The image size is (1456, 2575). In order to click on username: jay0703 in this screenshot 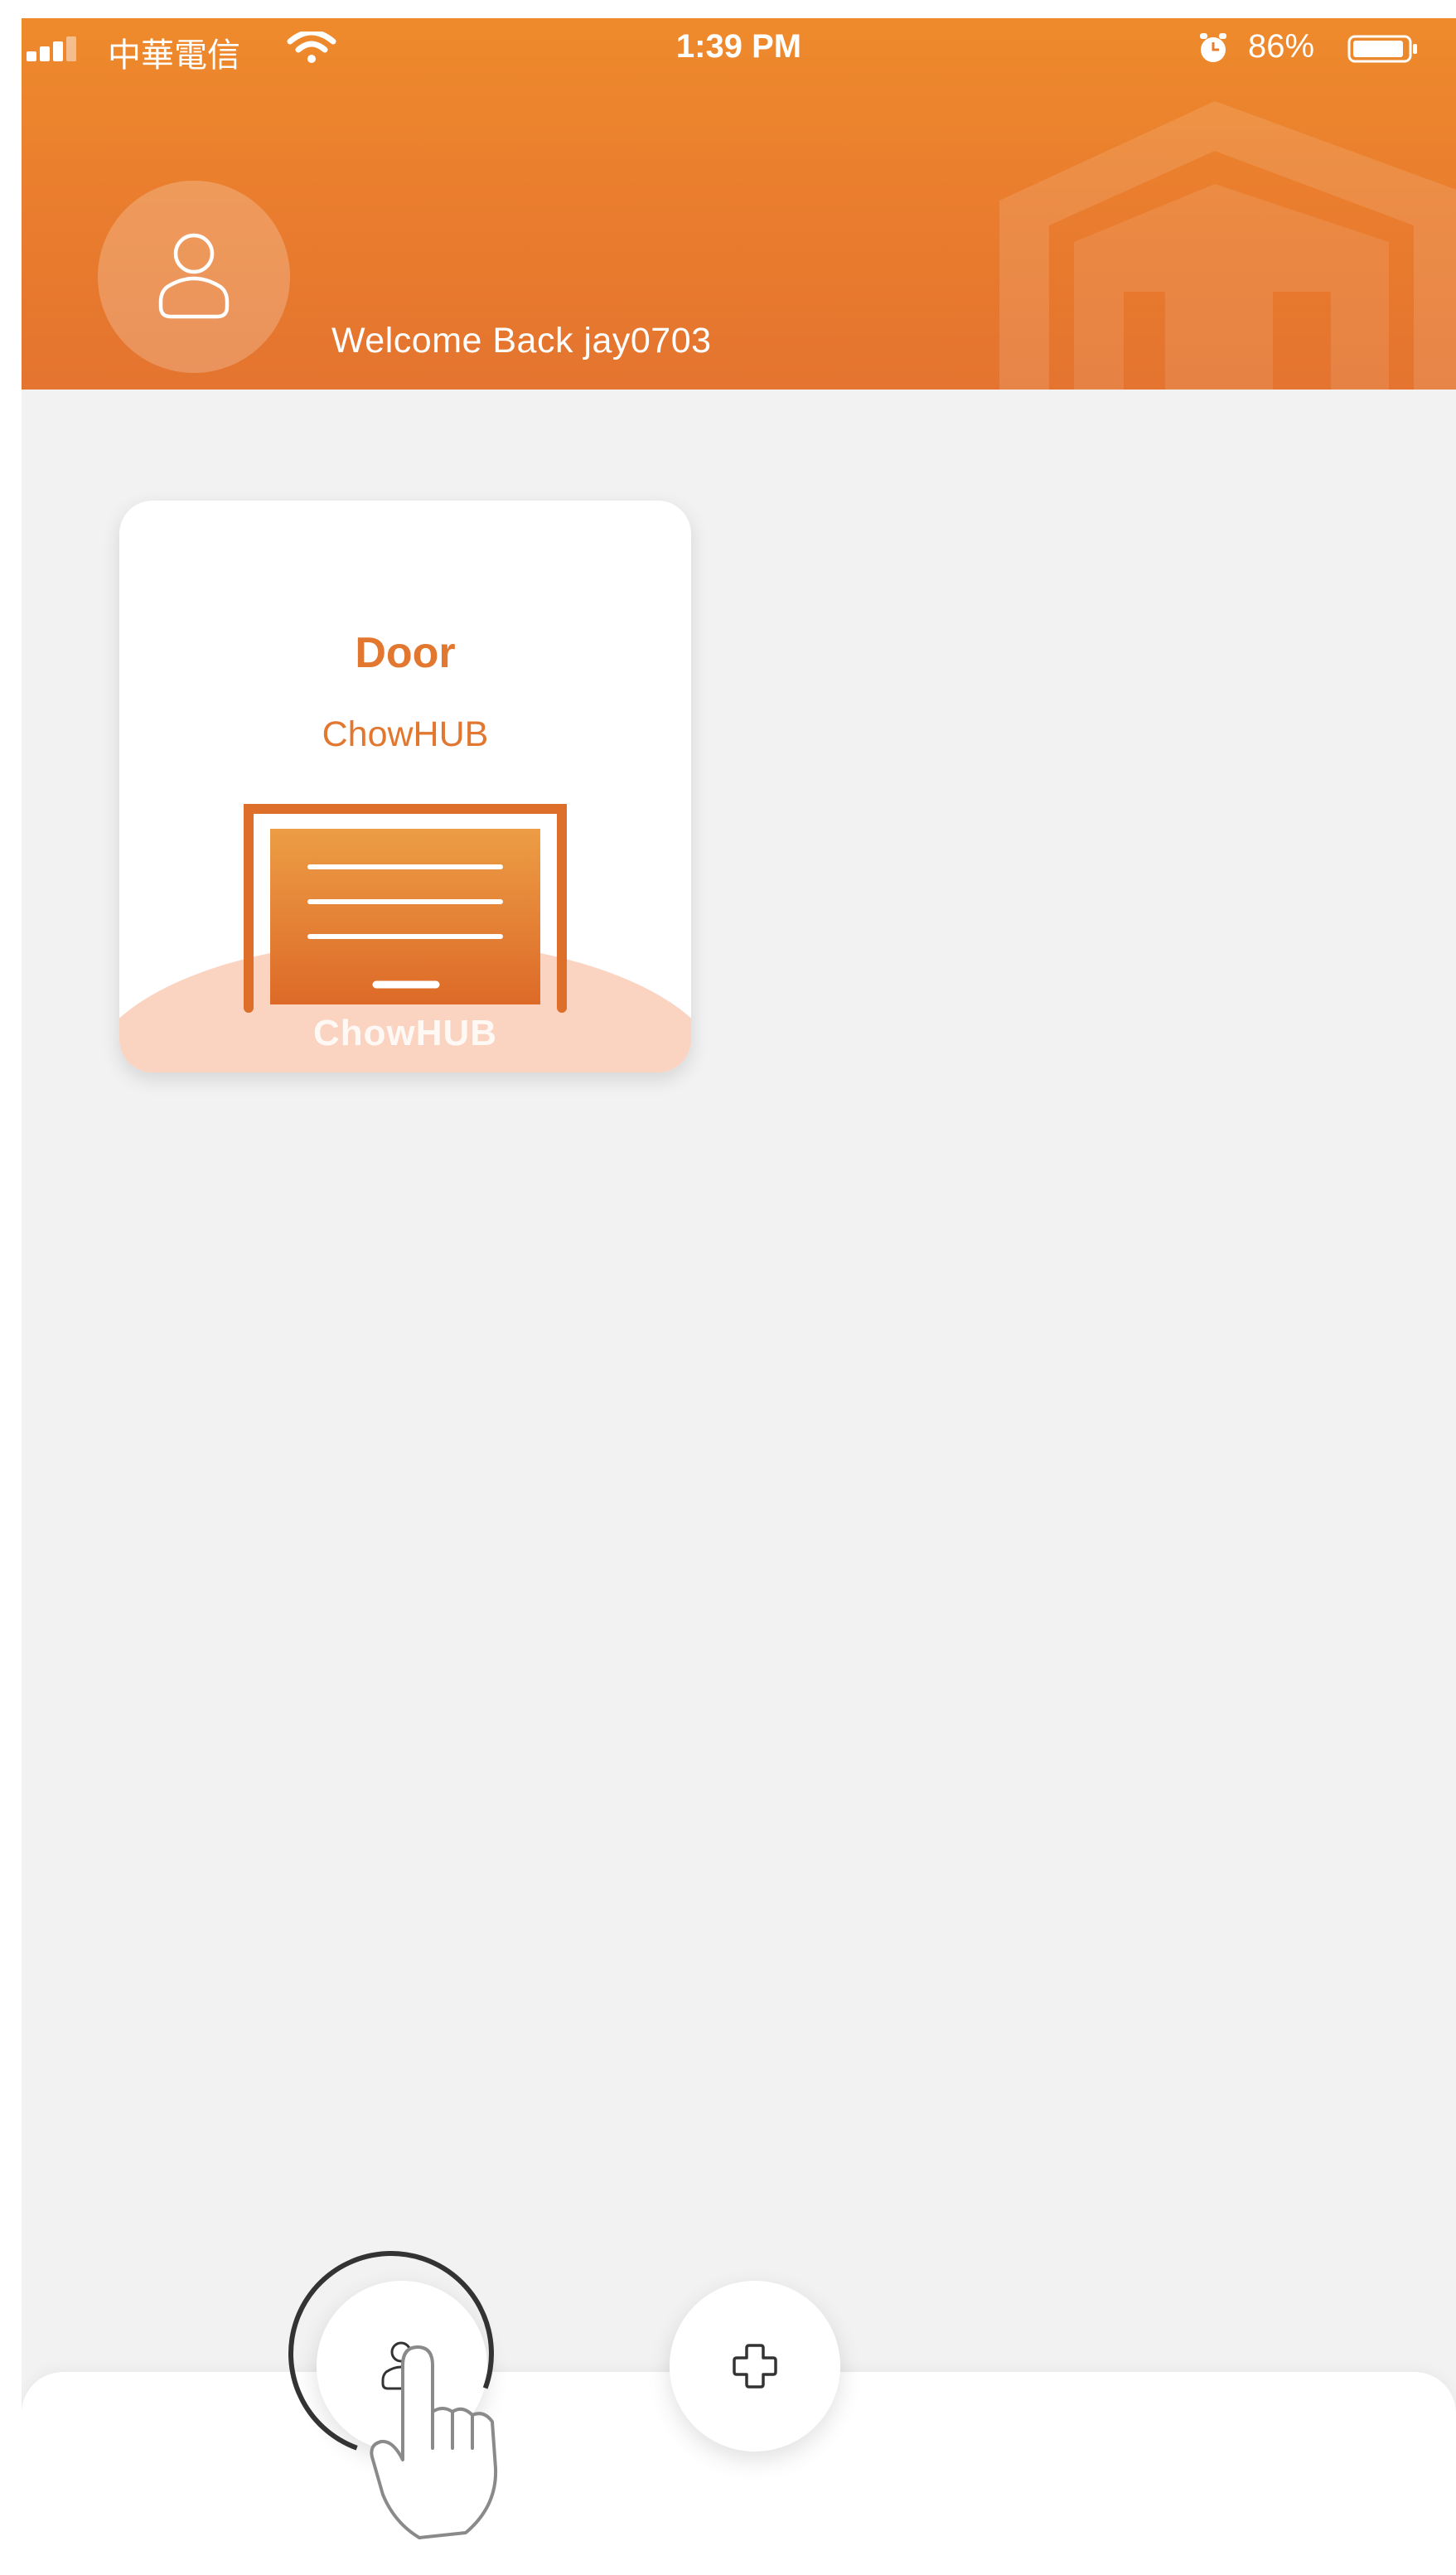, I will do `click(647, 341)`.